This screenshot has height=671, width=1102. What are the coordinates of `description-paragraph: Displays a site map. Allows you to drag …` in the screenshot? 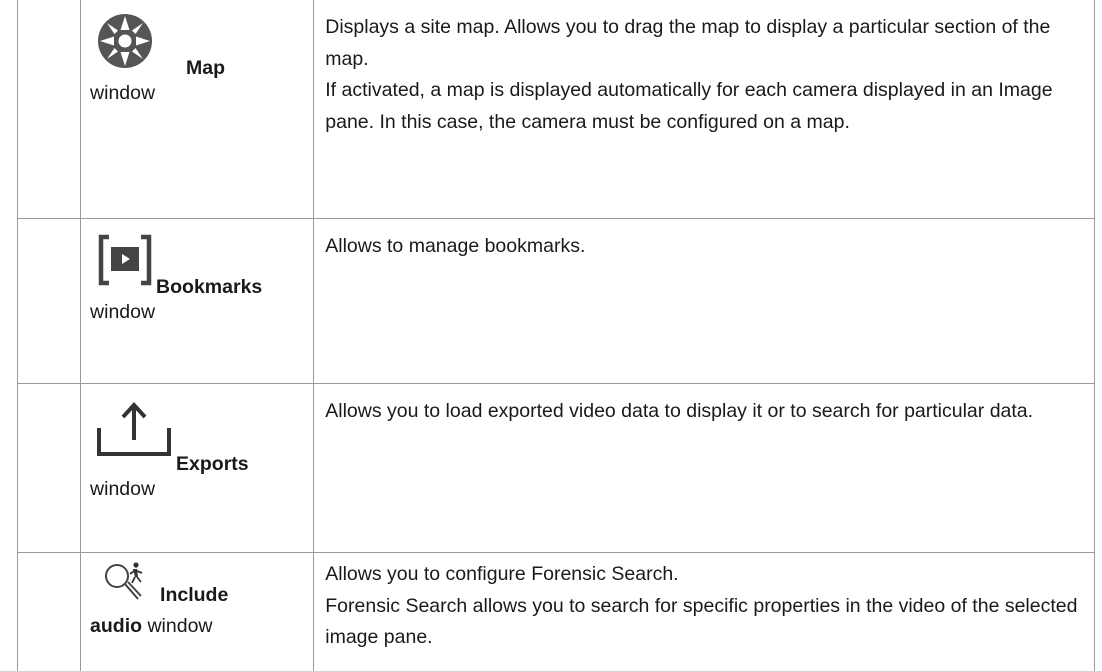 It's located at (703, 43).